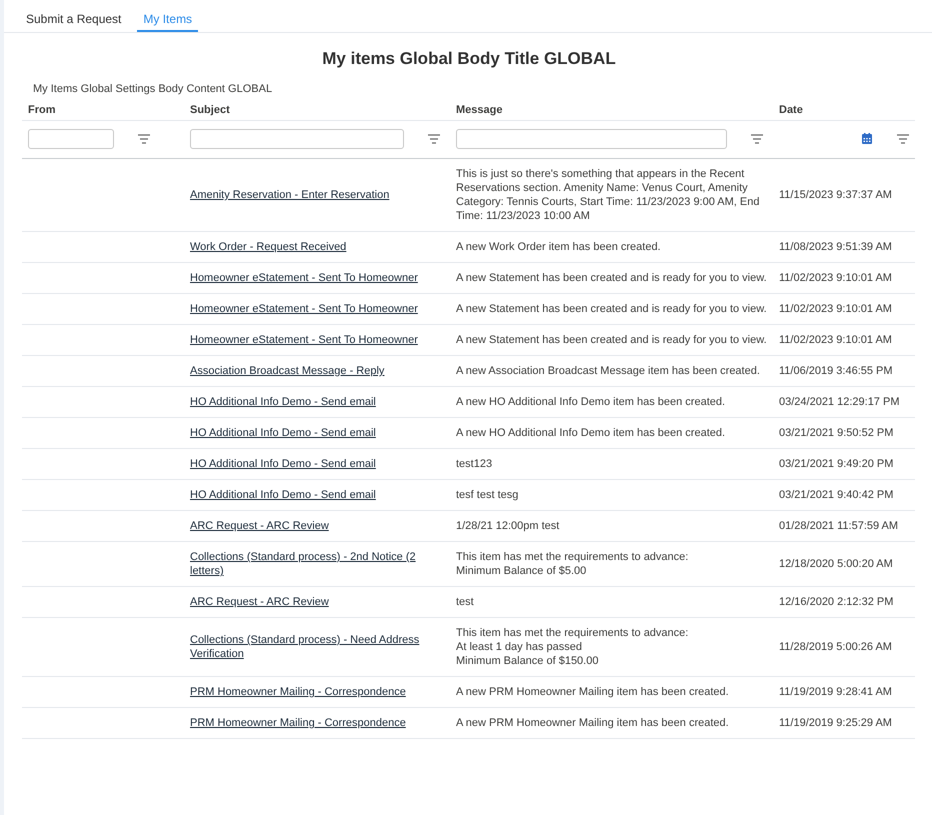 This screenshot has height=815, width=932. Describe the element at coordinates (479, 110) in the screenshot. I see `column-header: Message` at that location.